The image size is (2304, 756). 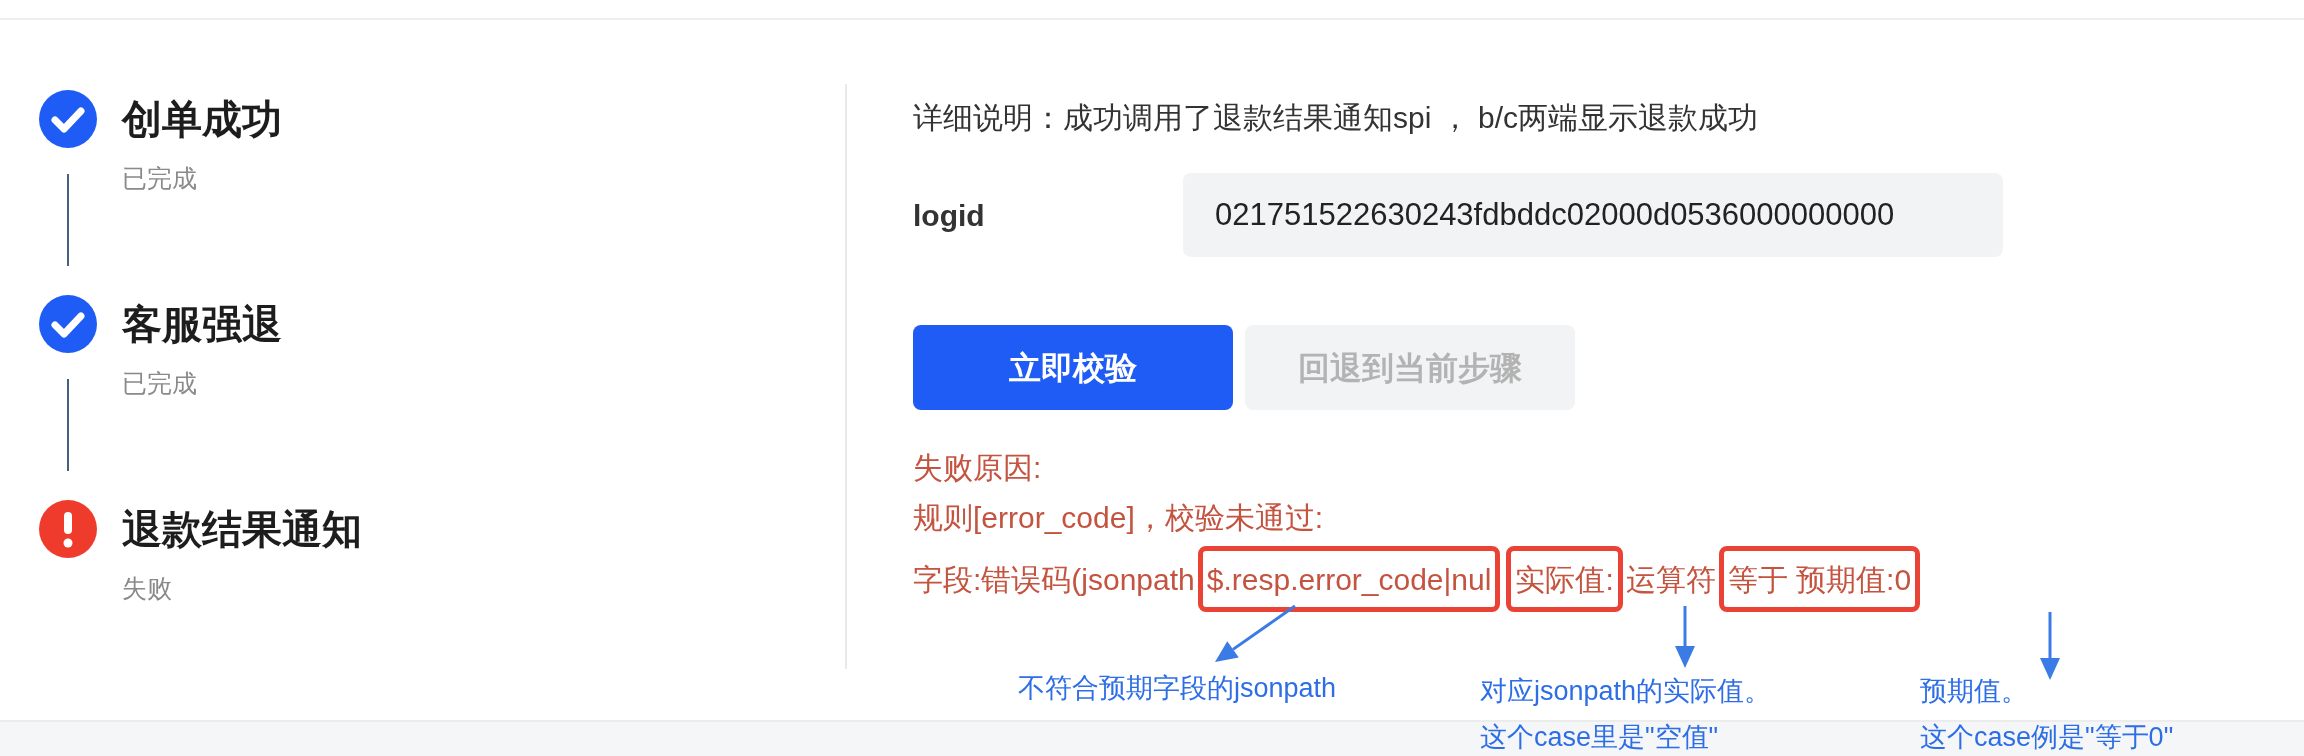 What do you see at coordinates (1626, 691) in the screenshot?
I see `annotation-text: 对应jsonpath的实际值。` at bounding box center [1626, 691].